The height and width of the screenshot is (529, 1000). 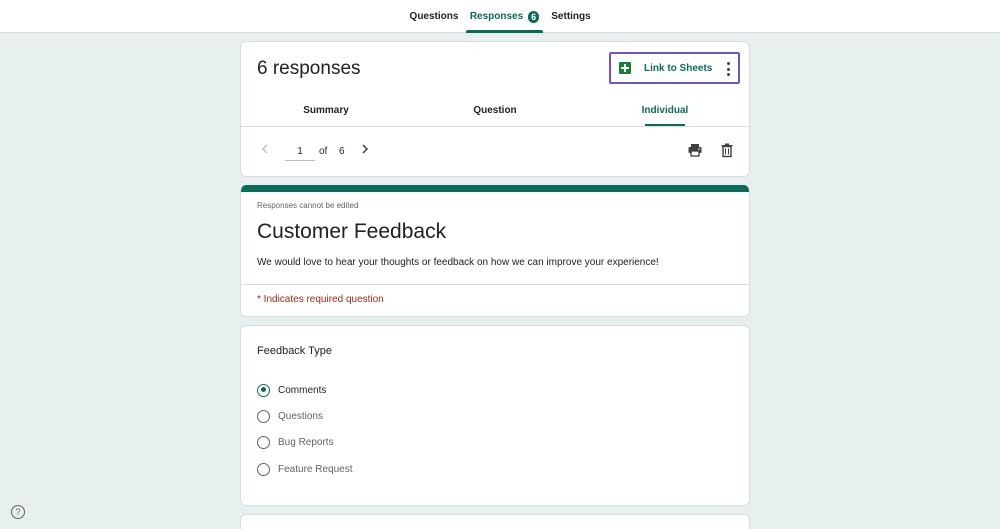 I want to click on option-label: Feature Request, so click(x=315, y=469).